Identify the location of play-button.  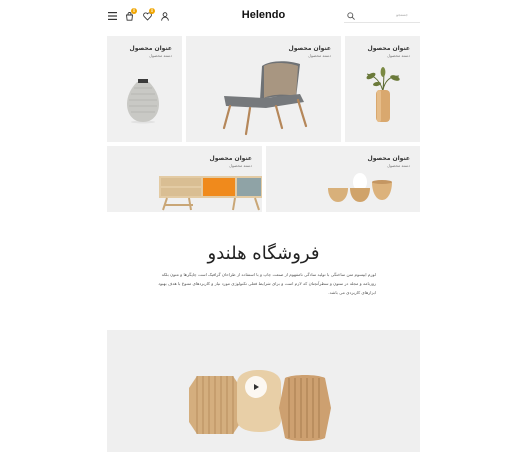
(256, 387).